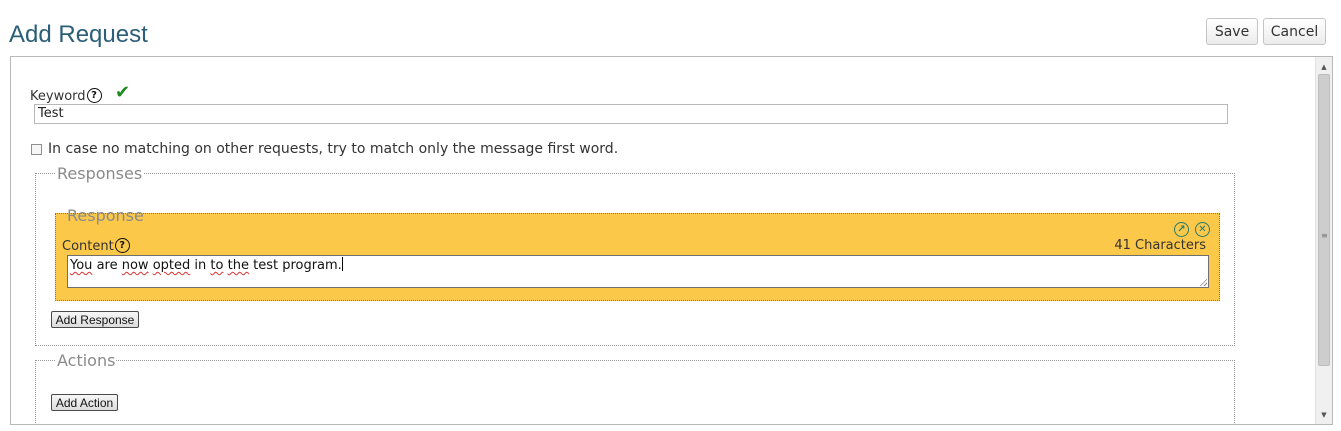 This screenshot has height=431, width=1341. I want to click on keyword-label-row: Keyword?, so click(66, 96).